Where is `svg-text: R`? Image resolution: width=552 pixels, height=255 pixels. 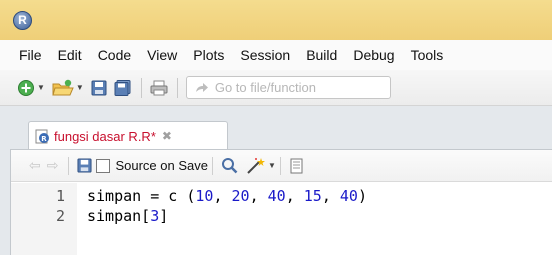 svg-text: R is located at coordinates (44, 139).